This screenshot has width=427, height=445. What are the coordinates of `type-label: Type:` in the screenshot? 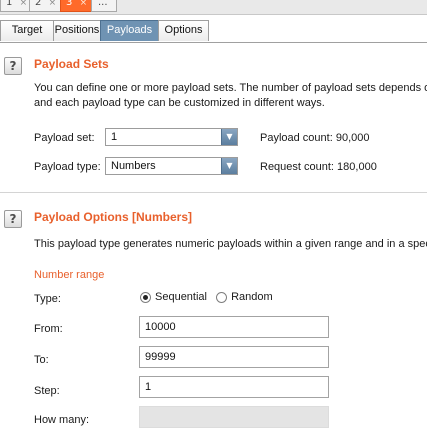 It's located at (47, 299).